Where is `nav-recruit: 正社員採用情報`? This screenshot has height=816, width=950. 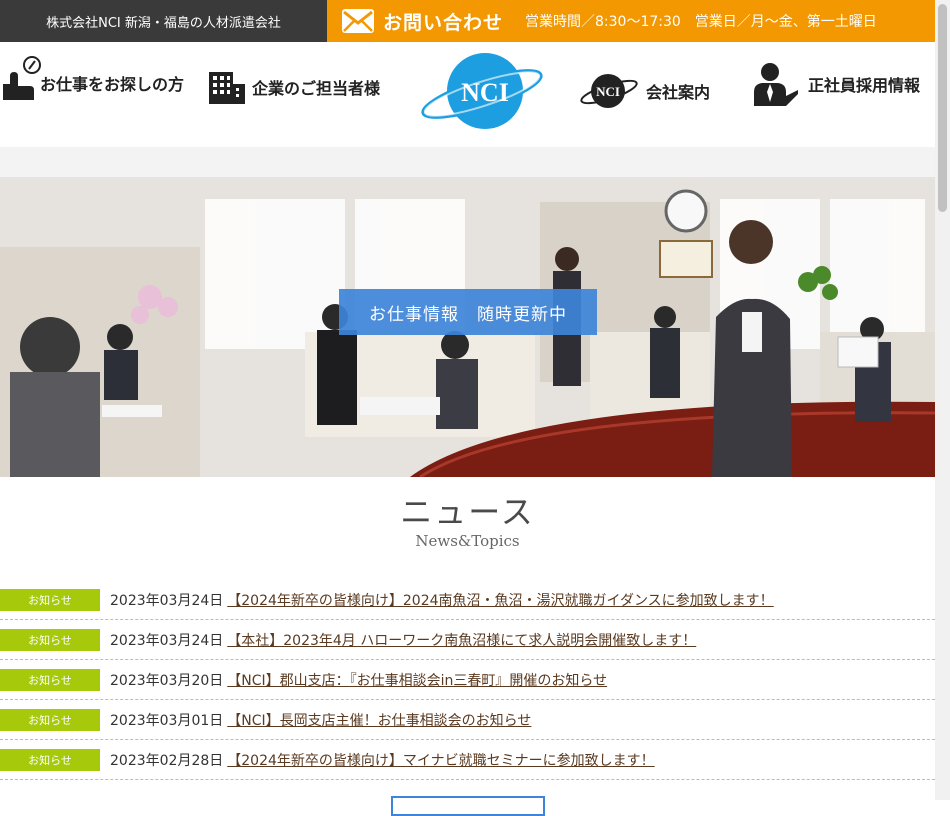 nav-recruit: 正社員採用情報 is located at coordinates (836, 84).